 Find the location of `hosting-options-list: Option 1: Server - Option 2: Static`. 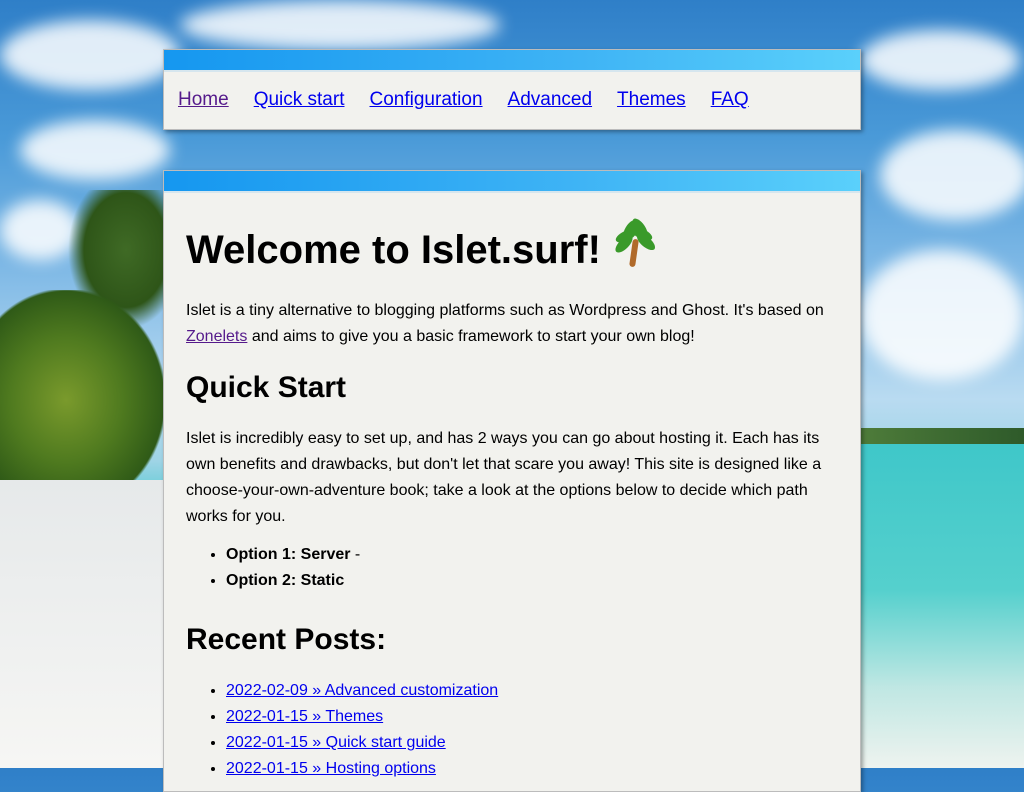

hosting-options-list: Option 1: Server - Option 2: Static is located at coordinates (512, 568).